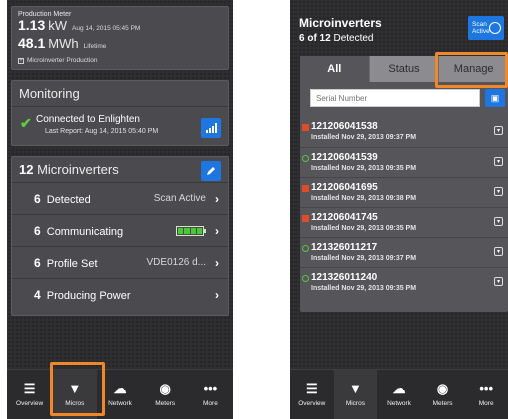 The image size is (508, 419). I want to click on scan-barcode-button: ▣, so click(495, 98).